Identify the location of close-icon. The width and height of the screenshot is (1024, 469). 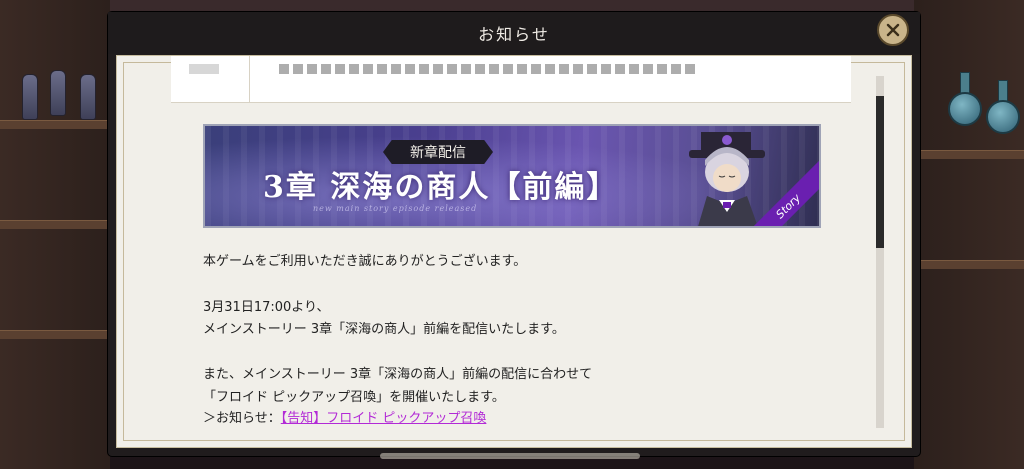
(893, 30).